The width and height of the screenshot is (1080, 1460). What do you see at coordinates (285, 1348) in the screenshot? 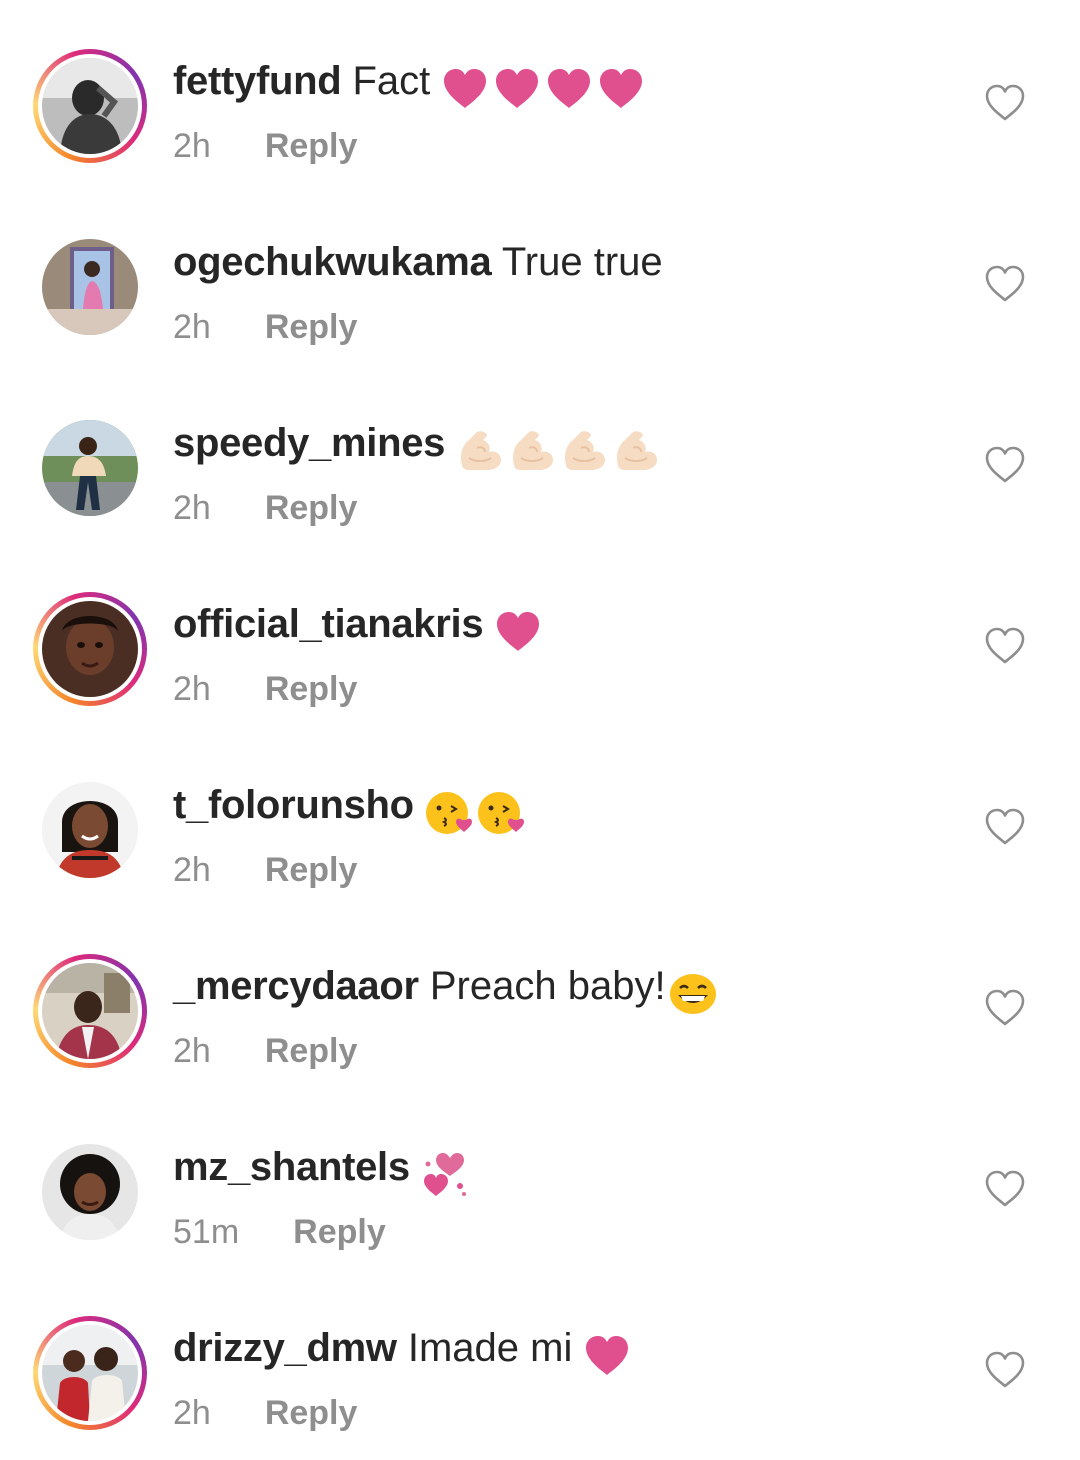
I see `comment-username: drizzy_dmw` at bounding box center [285, 1348].